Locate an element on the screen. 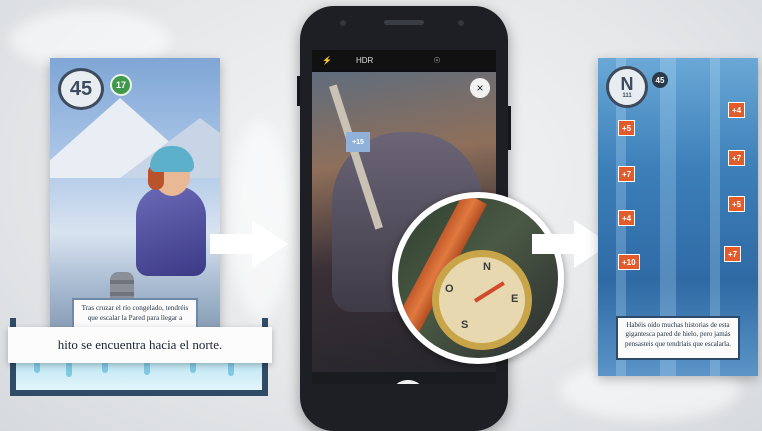  compass-zoom-circle: N E S O is located at coordinates (478, 278).